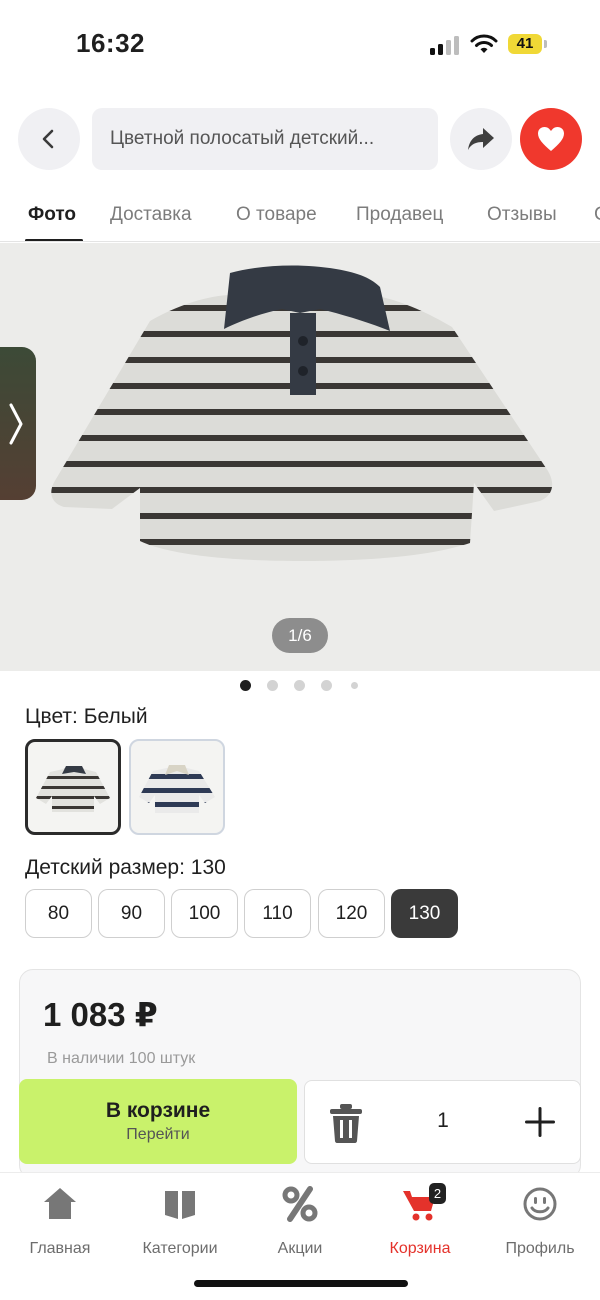 The width and height of the screenshot is (600, 1300). What do you see at coordinates (86, 716) in the screenshot?
I see `color-label: Цвет: Белый` at bounding box center [86, 716].